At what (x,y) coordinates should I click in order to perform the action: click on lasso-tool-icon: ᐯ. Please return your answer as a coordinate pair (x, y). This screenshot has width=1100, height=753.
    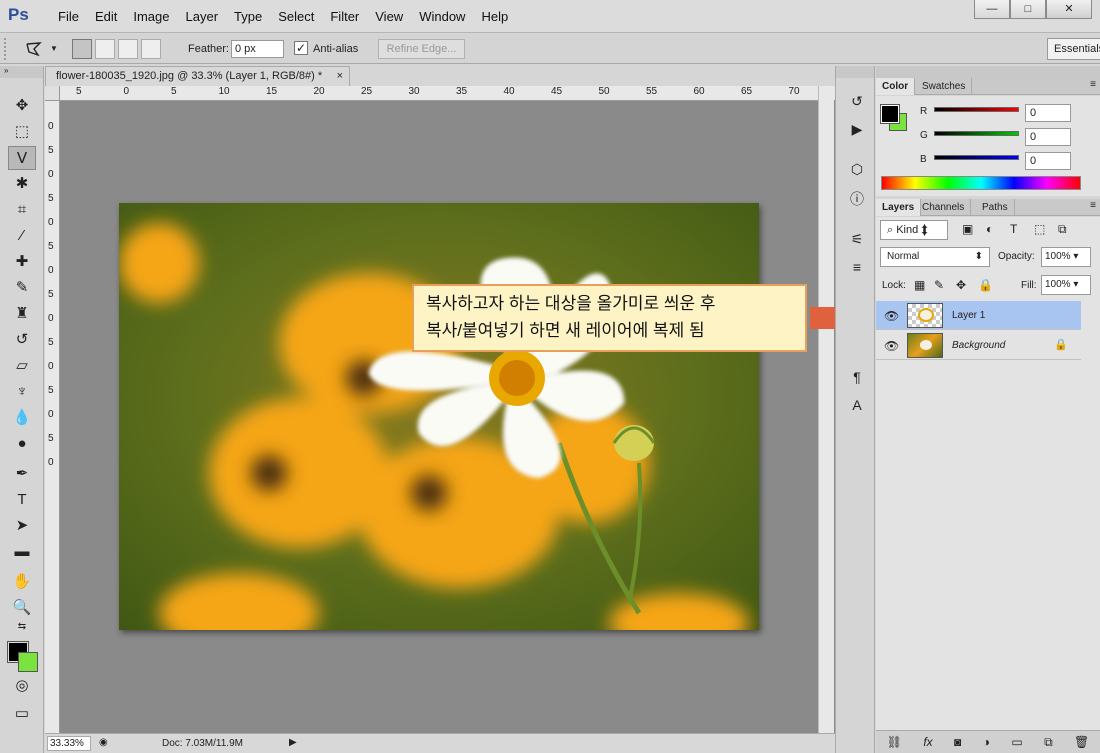
    Looking at the image, I should click on (22, 158).